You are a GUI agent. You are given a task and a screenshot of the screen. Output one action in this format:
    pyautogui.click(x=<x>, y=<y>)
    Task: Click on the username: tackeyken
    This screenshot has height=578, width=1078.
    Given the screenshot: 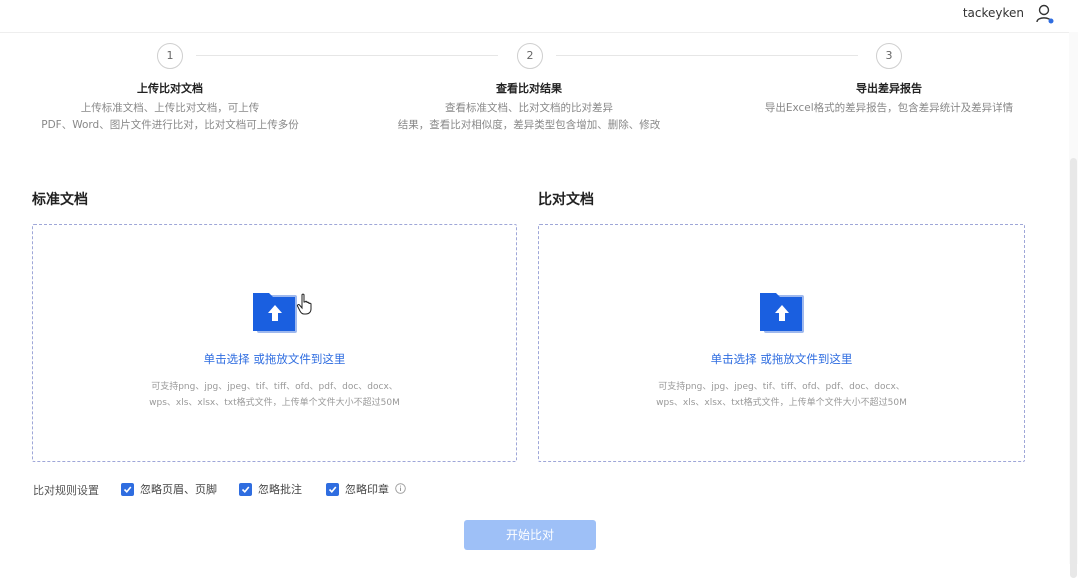 What is the action you would take?
    pyautogui.click(x=993, y=13)
    